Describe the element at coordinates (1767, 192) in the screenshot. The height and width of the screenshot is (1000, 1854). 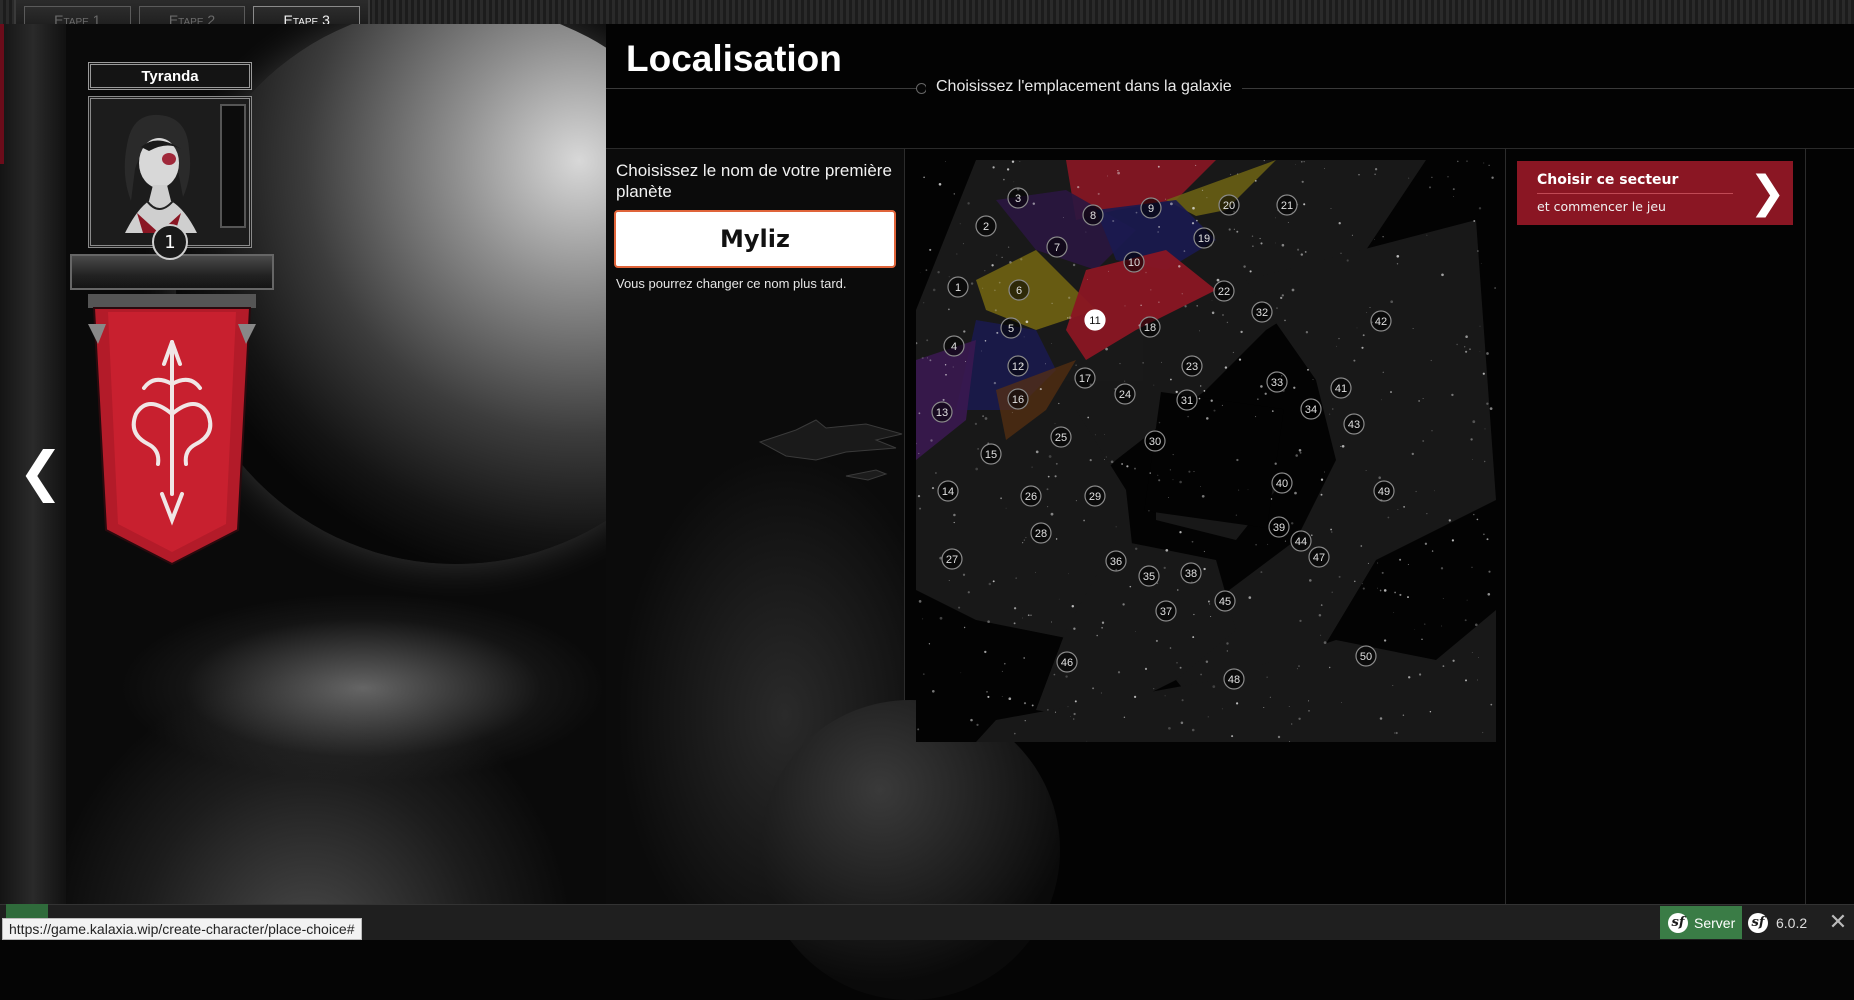
I see `chevron-right-icon: ❯` at that location.